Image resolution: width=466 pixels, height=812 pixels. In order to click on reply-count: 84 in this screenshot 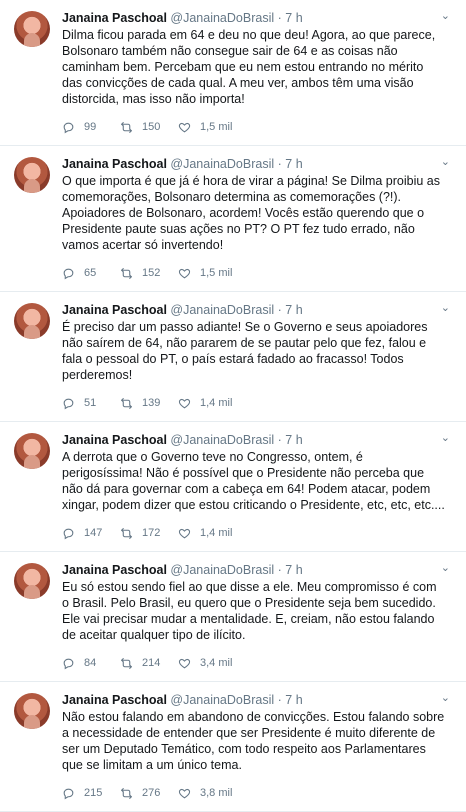, I will do `click(90, 663)`.